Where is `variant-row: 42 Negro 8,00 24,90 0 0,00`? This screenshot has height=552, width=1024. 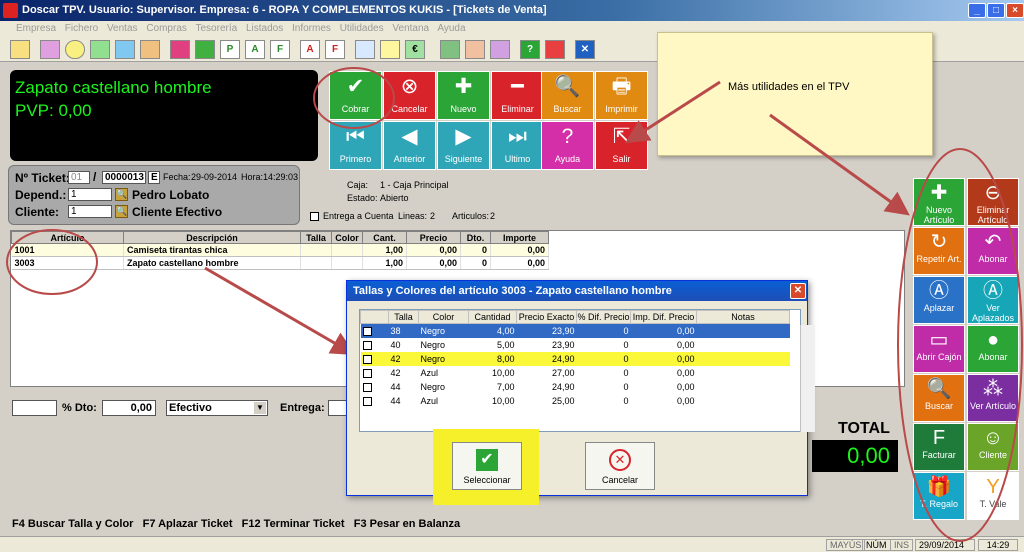
variant-row: 42 Negro 8,00 24,90 0 0,00 is located at coordinates (575, 358).